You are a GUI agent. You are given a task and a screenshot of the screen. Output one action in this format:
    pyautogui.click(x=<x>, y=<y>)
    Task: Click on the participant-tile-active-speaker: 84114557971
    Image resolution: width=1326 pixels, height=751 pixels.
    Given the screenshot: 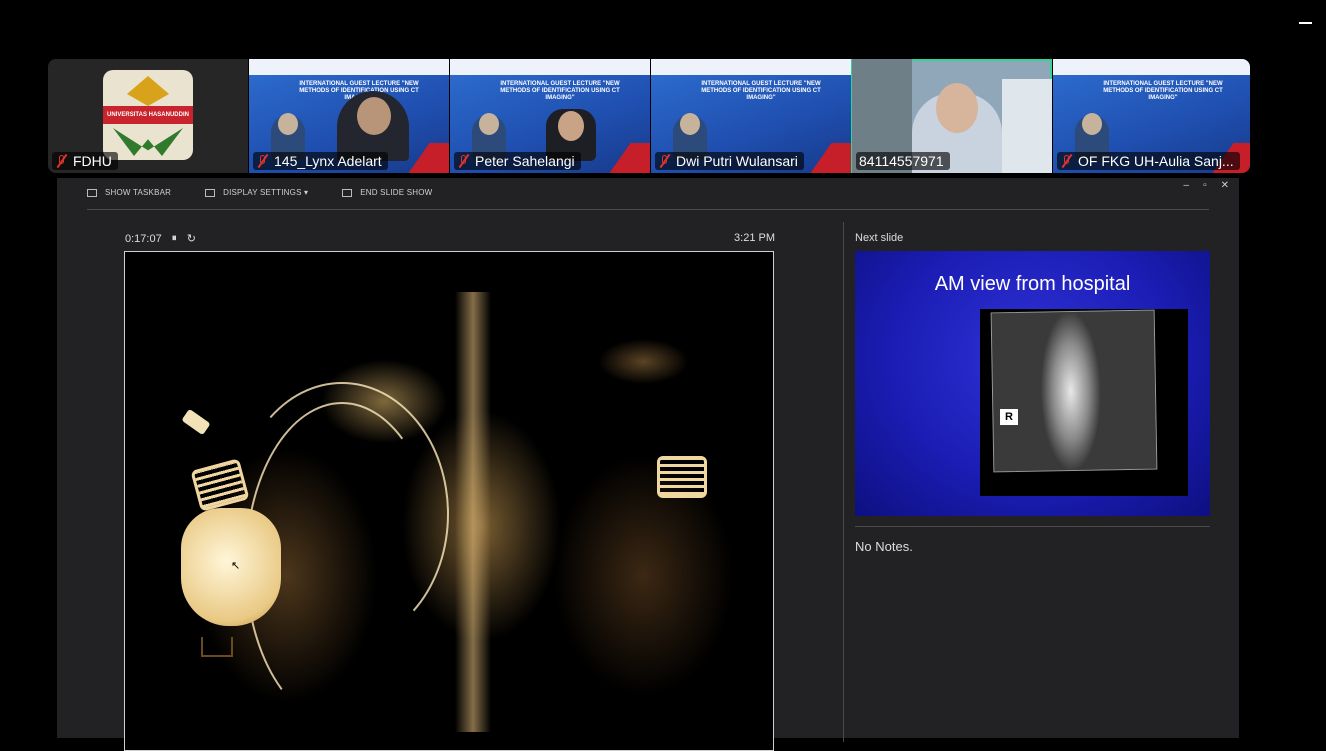 What is the action you would take?
    pyautogui.click(x=951, y=116)
    